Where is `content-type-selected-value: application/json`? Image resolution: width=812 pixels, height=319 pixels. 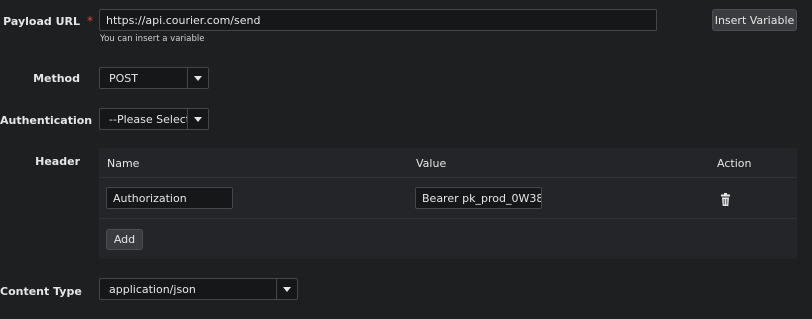 content-type-selected-value: application/json is located at coordinates (152, 289).